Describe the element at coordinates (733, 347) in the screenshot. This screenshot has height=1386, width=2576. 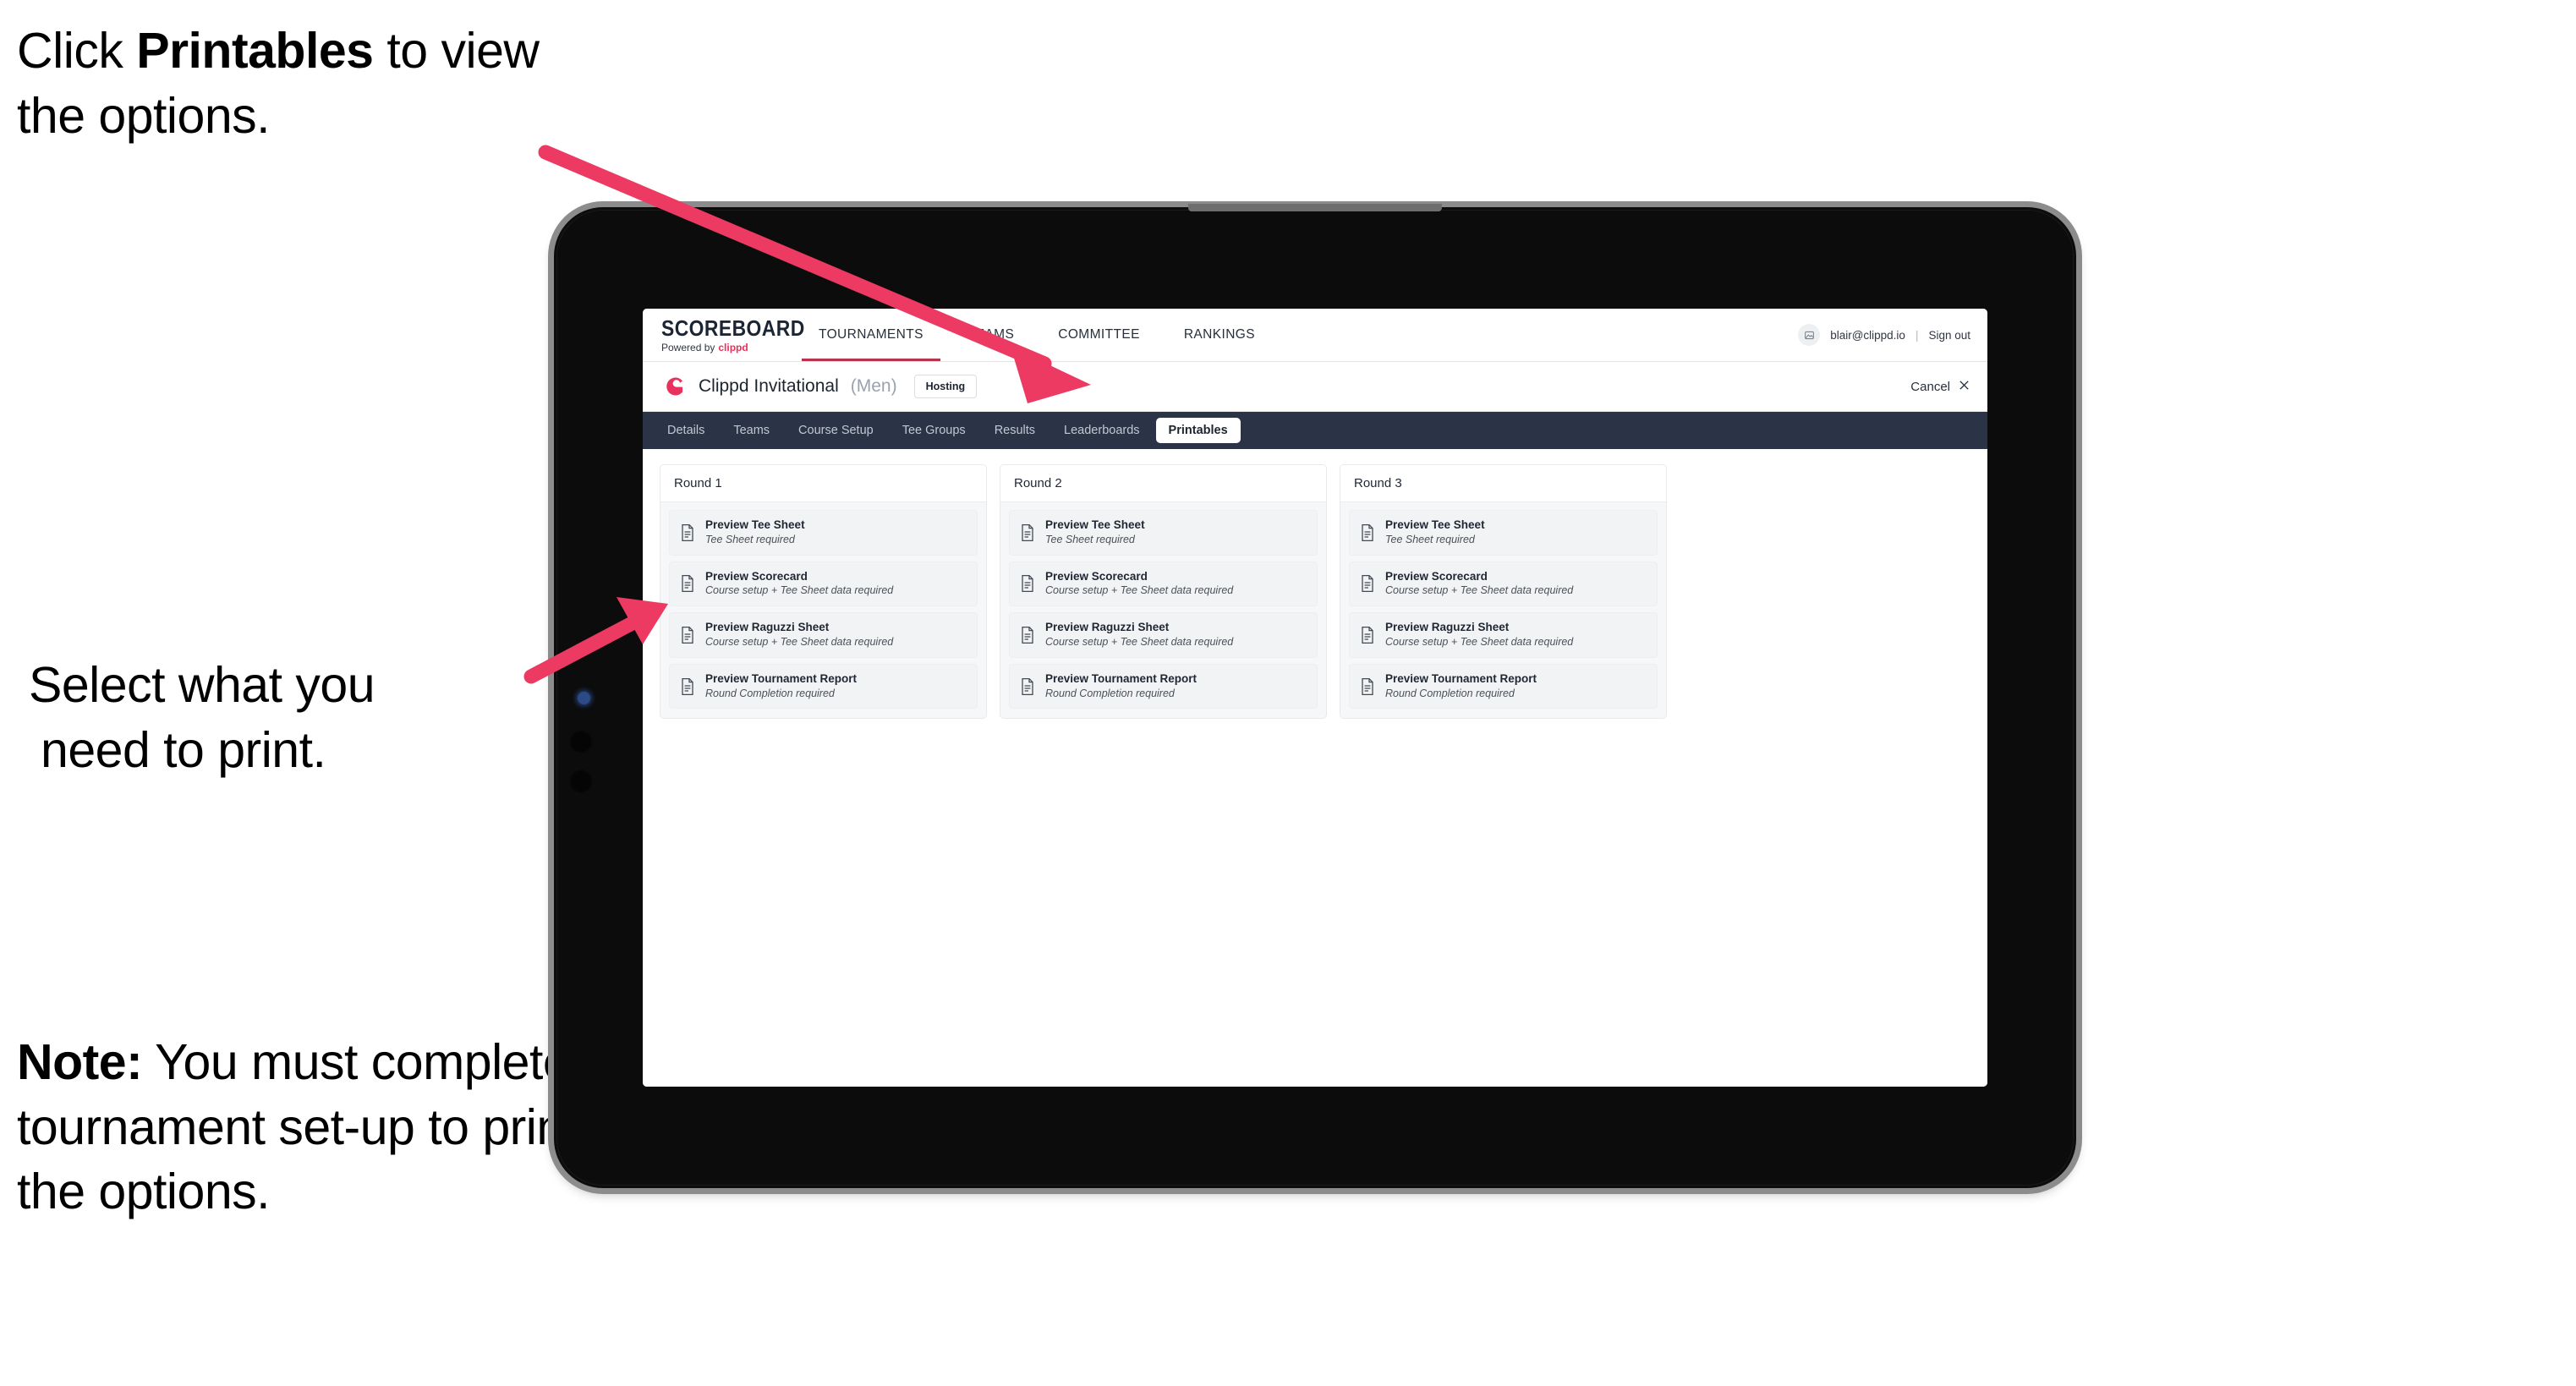
I see `brand-clippd-label: clippd` at that location.